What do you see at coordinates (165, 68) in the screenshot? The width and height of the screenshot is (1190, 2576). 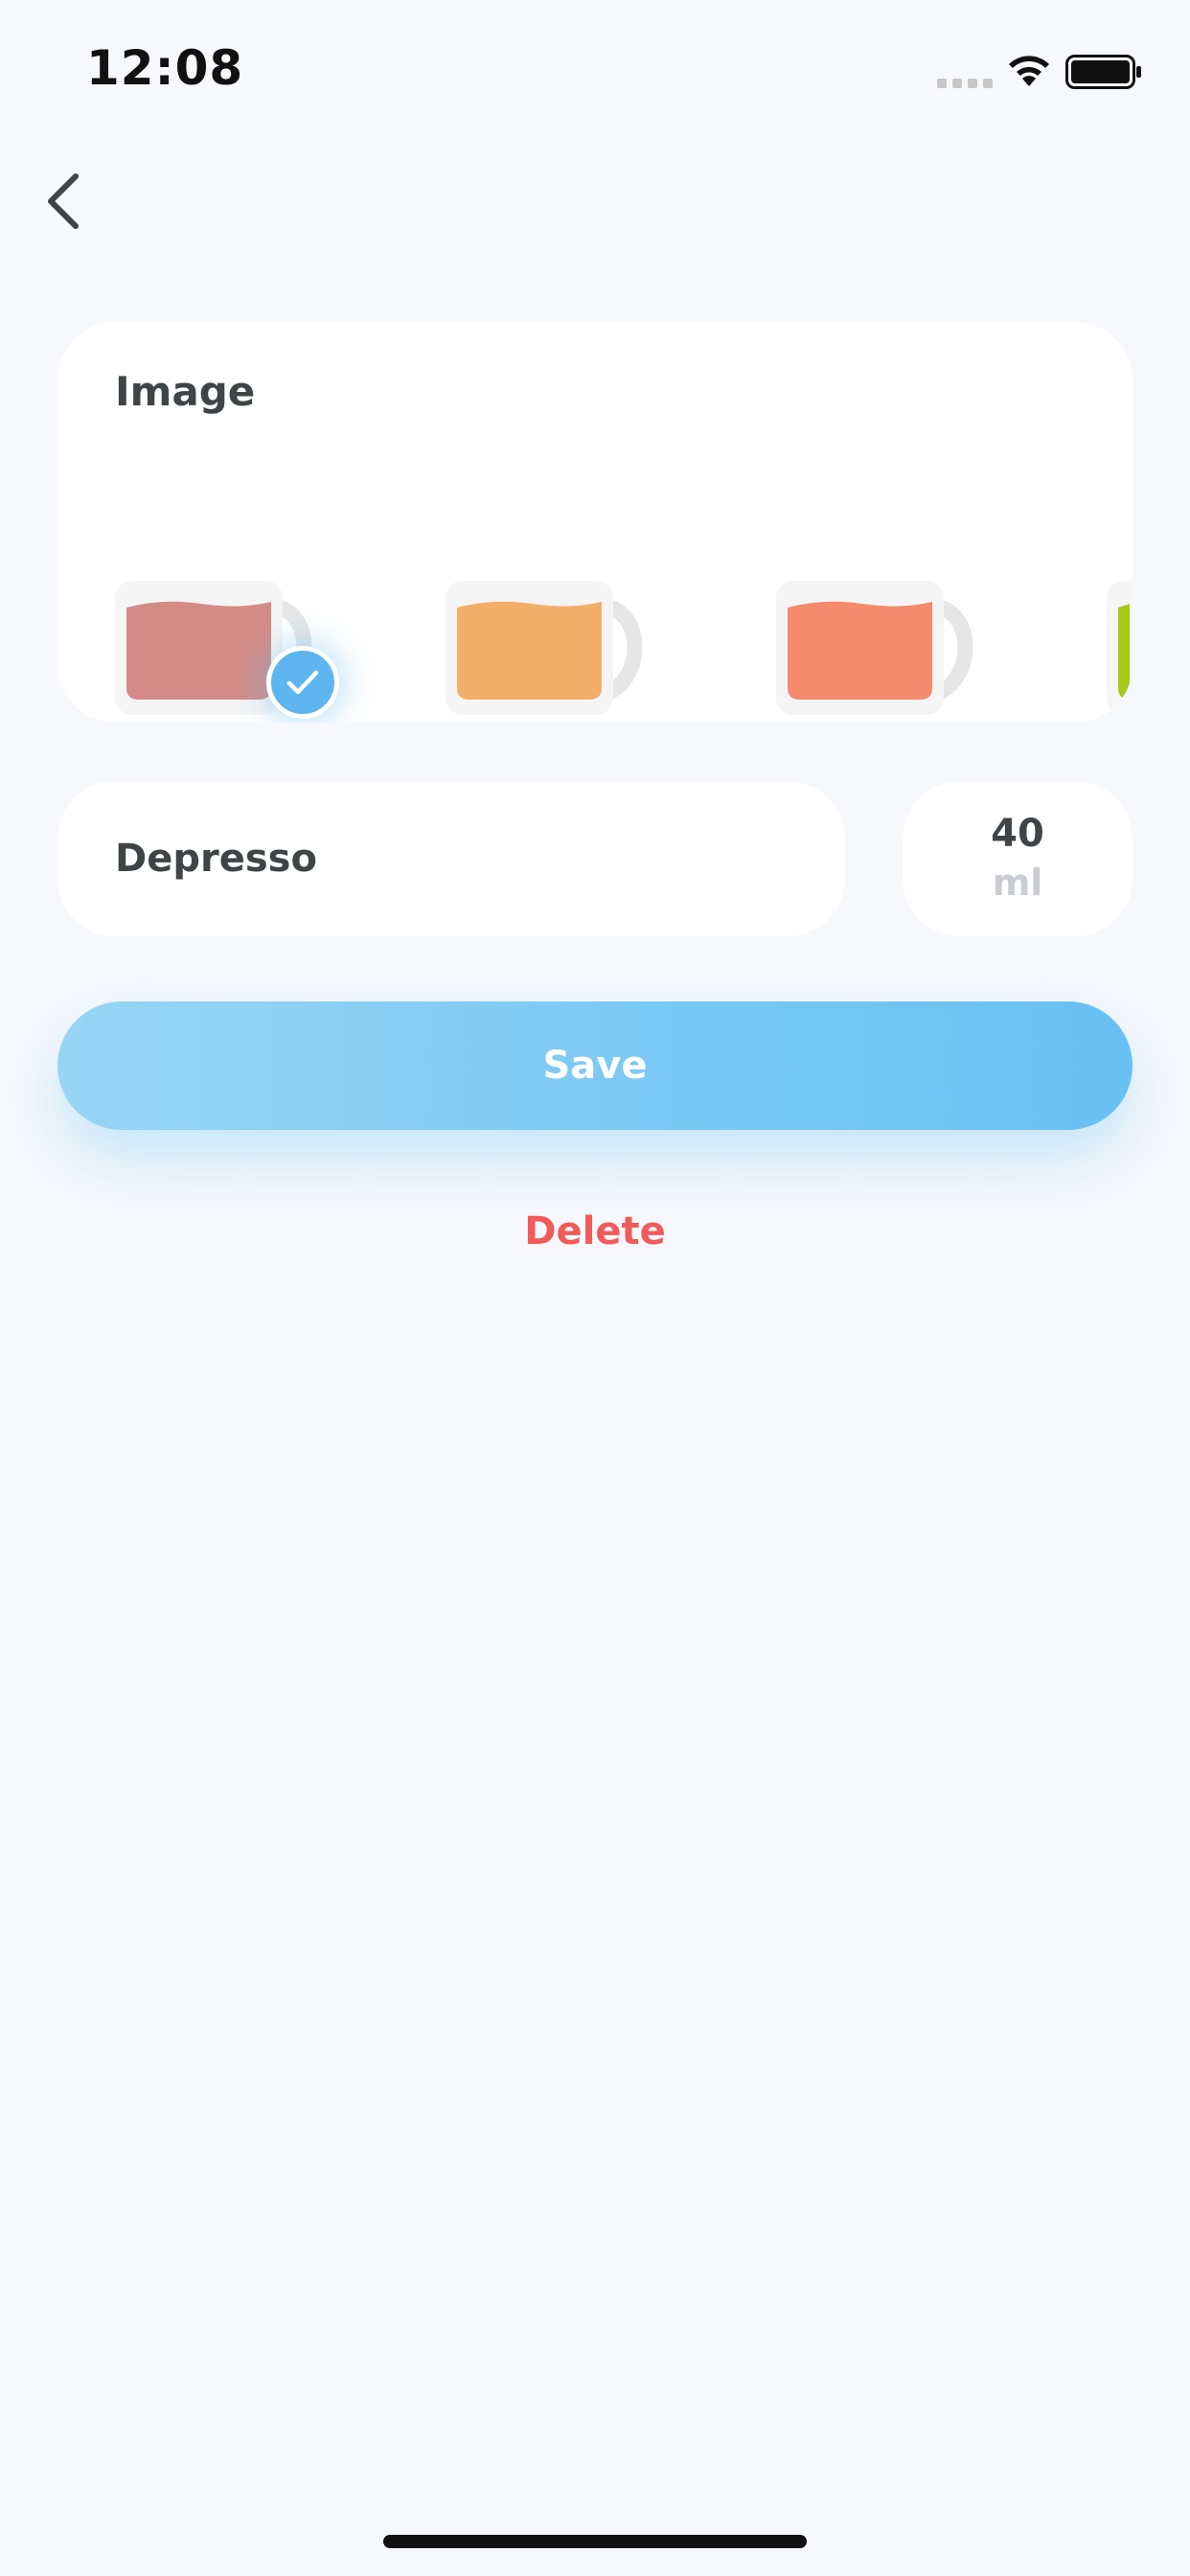 I see `status-time: 12:08` at bounding box center [165, 68].